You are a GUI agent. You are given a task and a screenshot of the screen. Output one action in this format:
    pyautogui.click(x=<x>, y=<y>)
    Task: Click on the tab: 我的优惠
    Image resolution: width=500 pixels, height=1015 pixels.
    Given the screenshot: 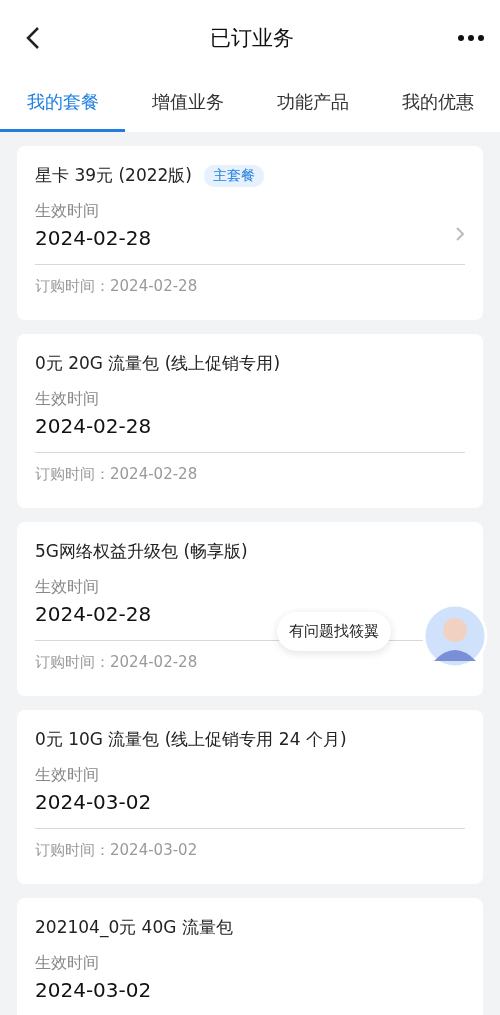 What is the action you would take?
    pyautogui.click(x=437, y=103)
    